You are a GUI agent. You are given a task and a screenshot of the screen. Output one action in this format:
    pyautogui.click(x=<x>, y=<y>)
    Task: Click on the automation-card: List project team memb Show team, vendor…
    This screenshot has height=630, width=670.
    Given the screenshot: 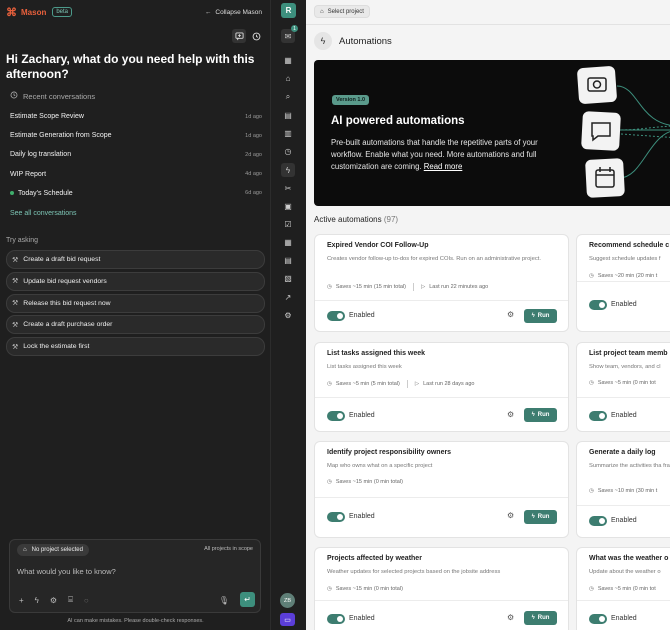 What is the action you would take?
    pyautogui.click(x=623, y=387)
    